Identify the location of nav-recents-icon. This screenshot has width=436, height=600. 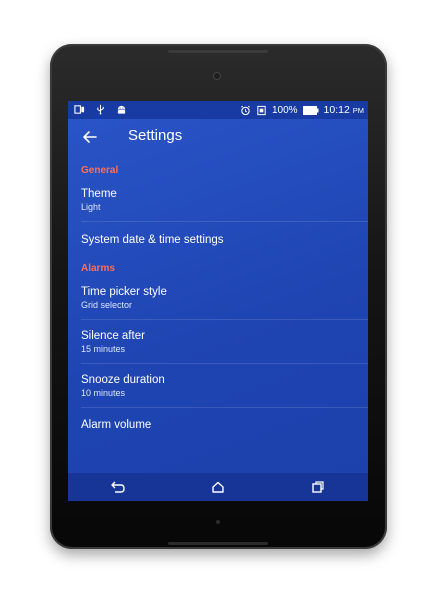
(318, 487).